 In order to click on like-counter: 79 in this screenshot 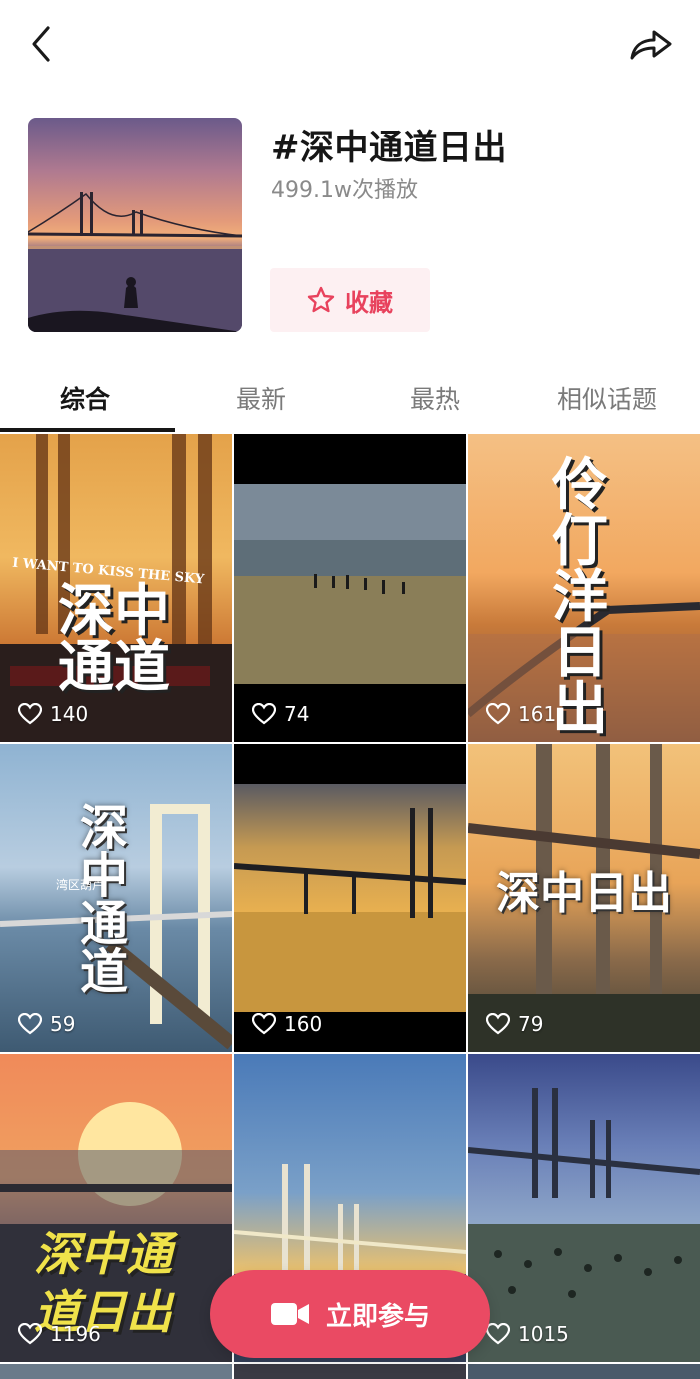, I will do `click(514, 1024)`.